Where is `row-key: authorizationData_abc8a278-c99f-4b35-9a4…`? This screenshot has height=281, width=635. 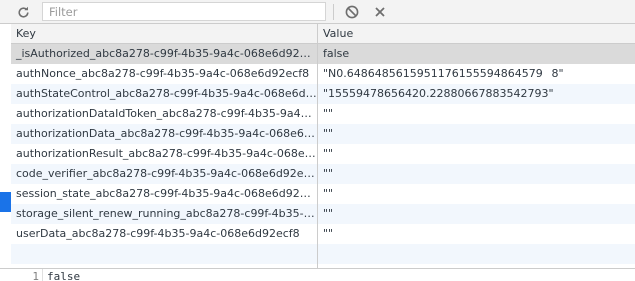
row-key: authorizationData_abc8a278-c99f-4b35-9a4… is located at coordinates (166, 133).